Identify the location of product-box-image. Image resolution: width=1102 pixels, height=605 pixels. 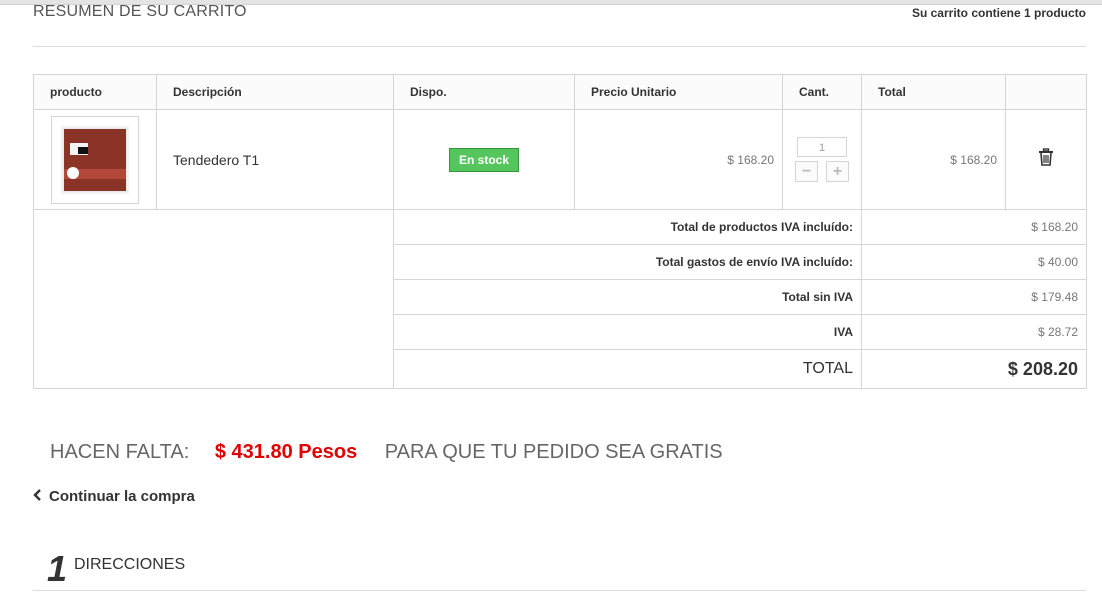
(95, 159).